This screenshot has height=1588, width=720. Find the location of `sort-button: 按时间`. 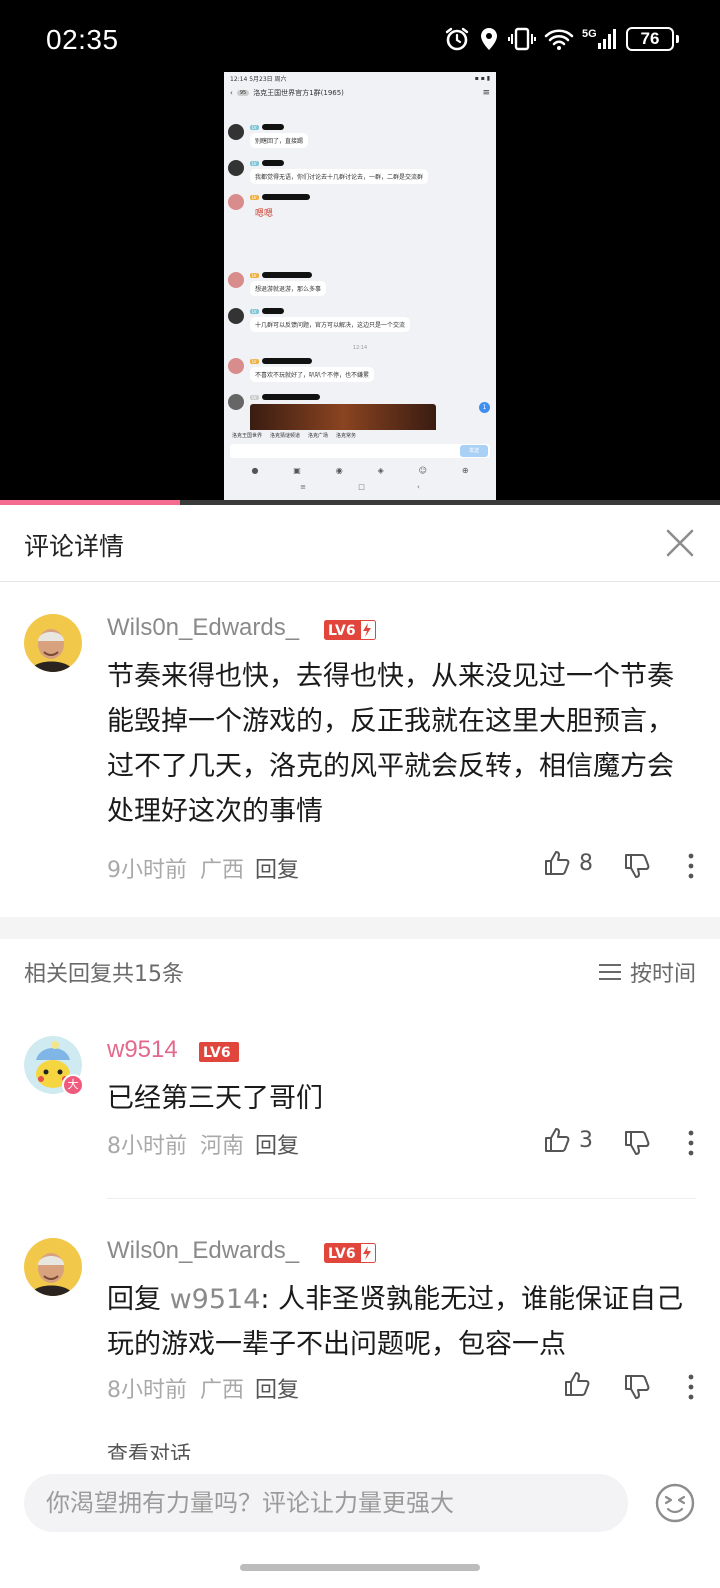

sort-button: 按时间 is located at coordinates (647, 972).